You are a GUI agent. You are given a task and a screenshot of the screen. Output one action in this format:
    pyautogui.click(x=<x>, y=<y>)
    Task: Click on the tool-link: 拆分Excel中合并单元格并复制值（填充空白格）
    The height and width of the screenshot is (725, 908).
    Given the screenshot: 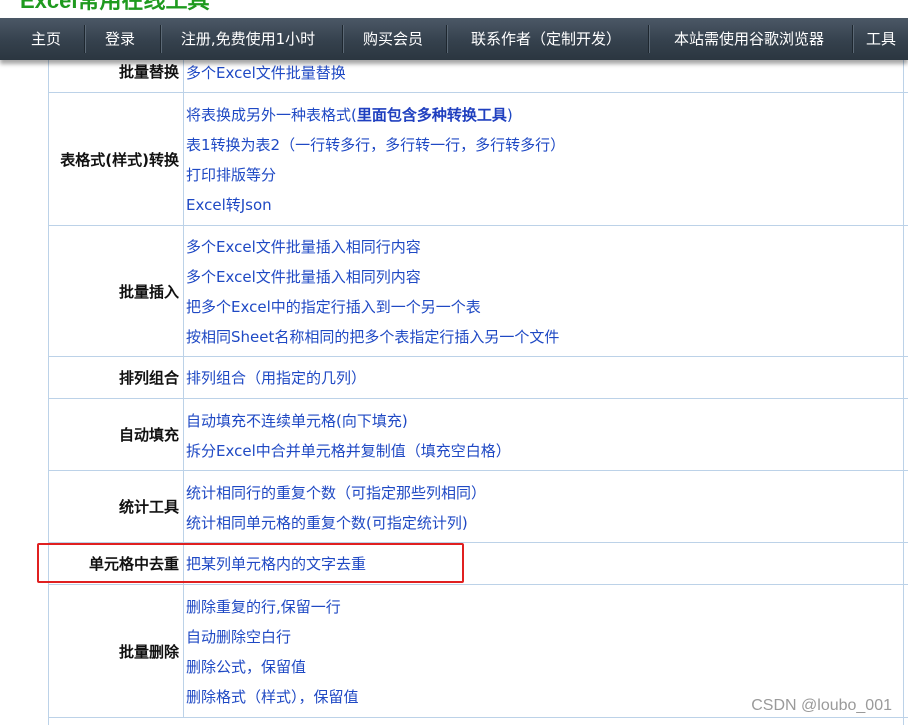 What is the action you would take?
    pyautogui.click(x=348, y=451)
    